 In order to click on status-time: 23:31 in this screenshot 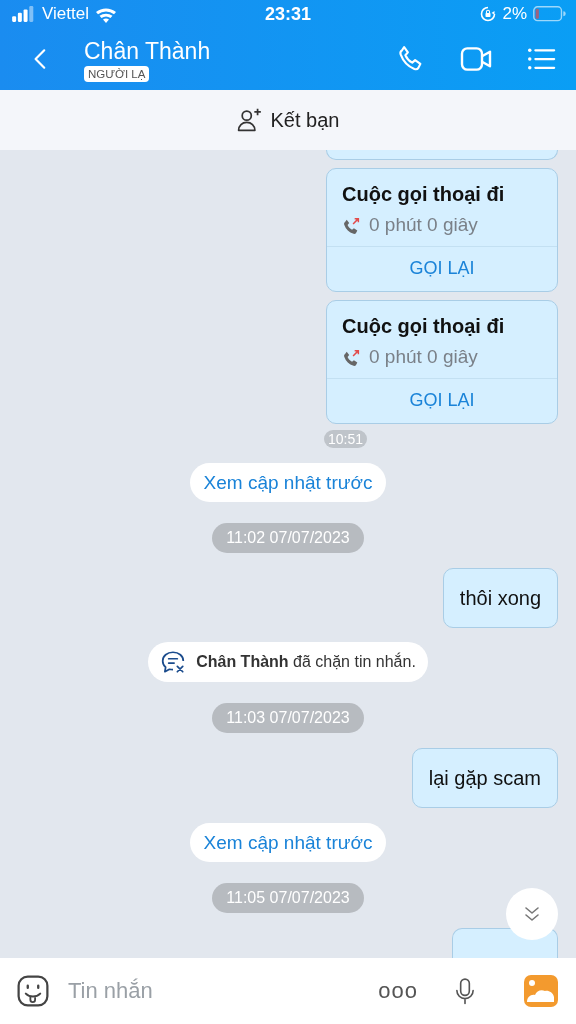, I will do `click(288, 14)`.